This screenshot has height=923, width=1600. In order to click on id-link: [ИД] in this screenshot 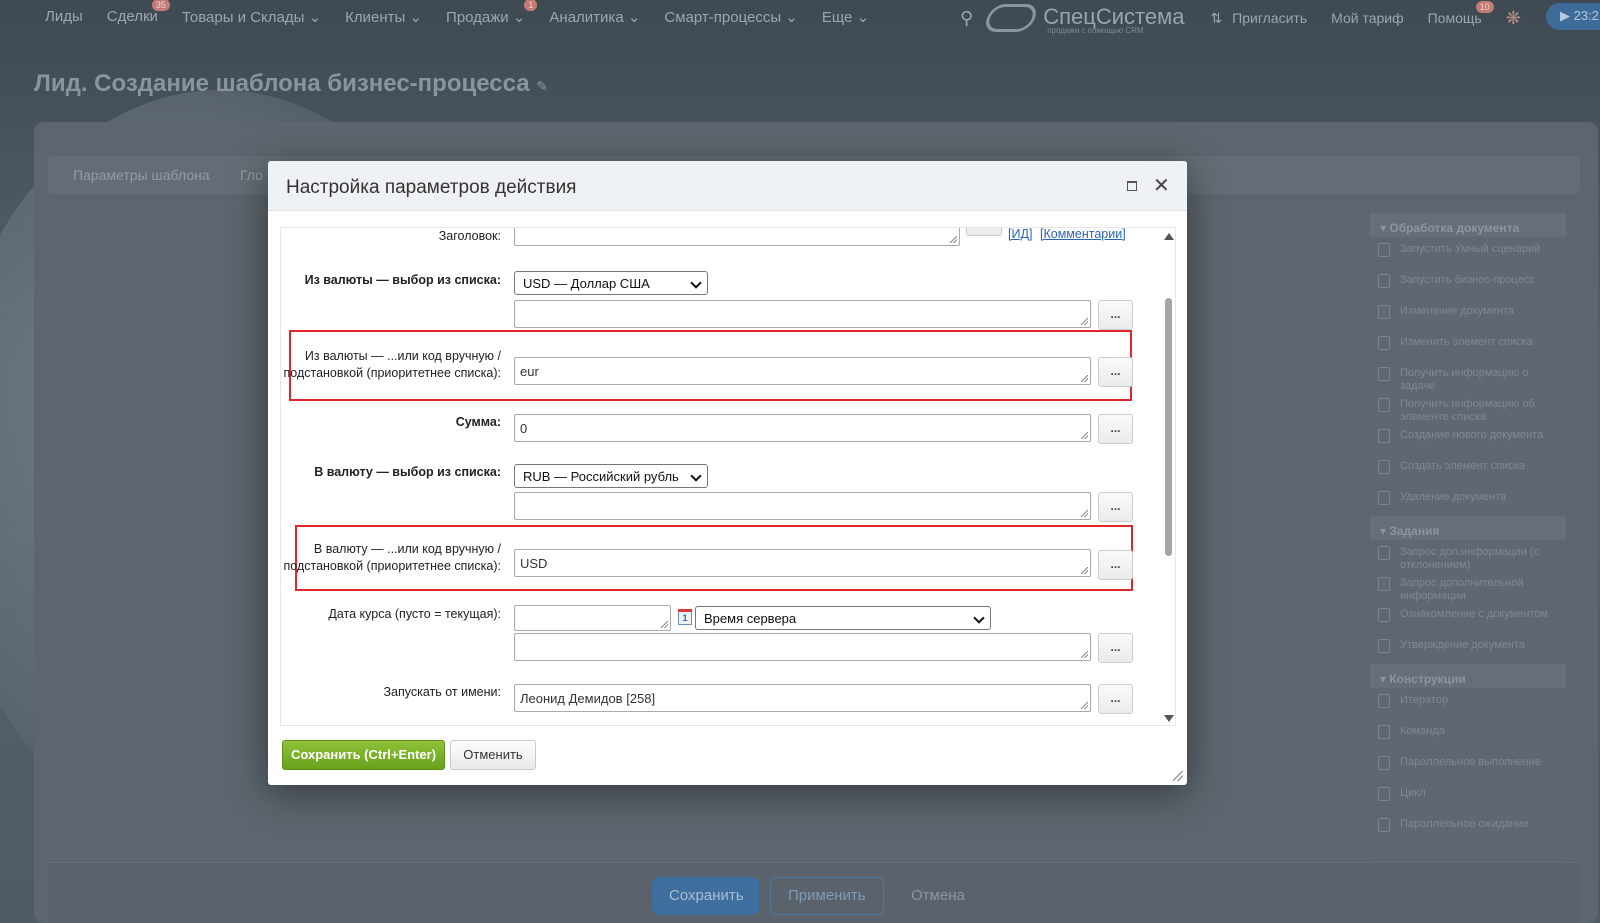, I will do `click(1020, 234)`.